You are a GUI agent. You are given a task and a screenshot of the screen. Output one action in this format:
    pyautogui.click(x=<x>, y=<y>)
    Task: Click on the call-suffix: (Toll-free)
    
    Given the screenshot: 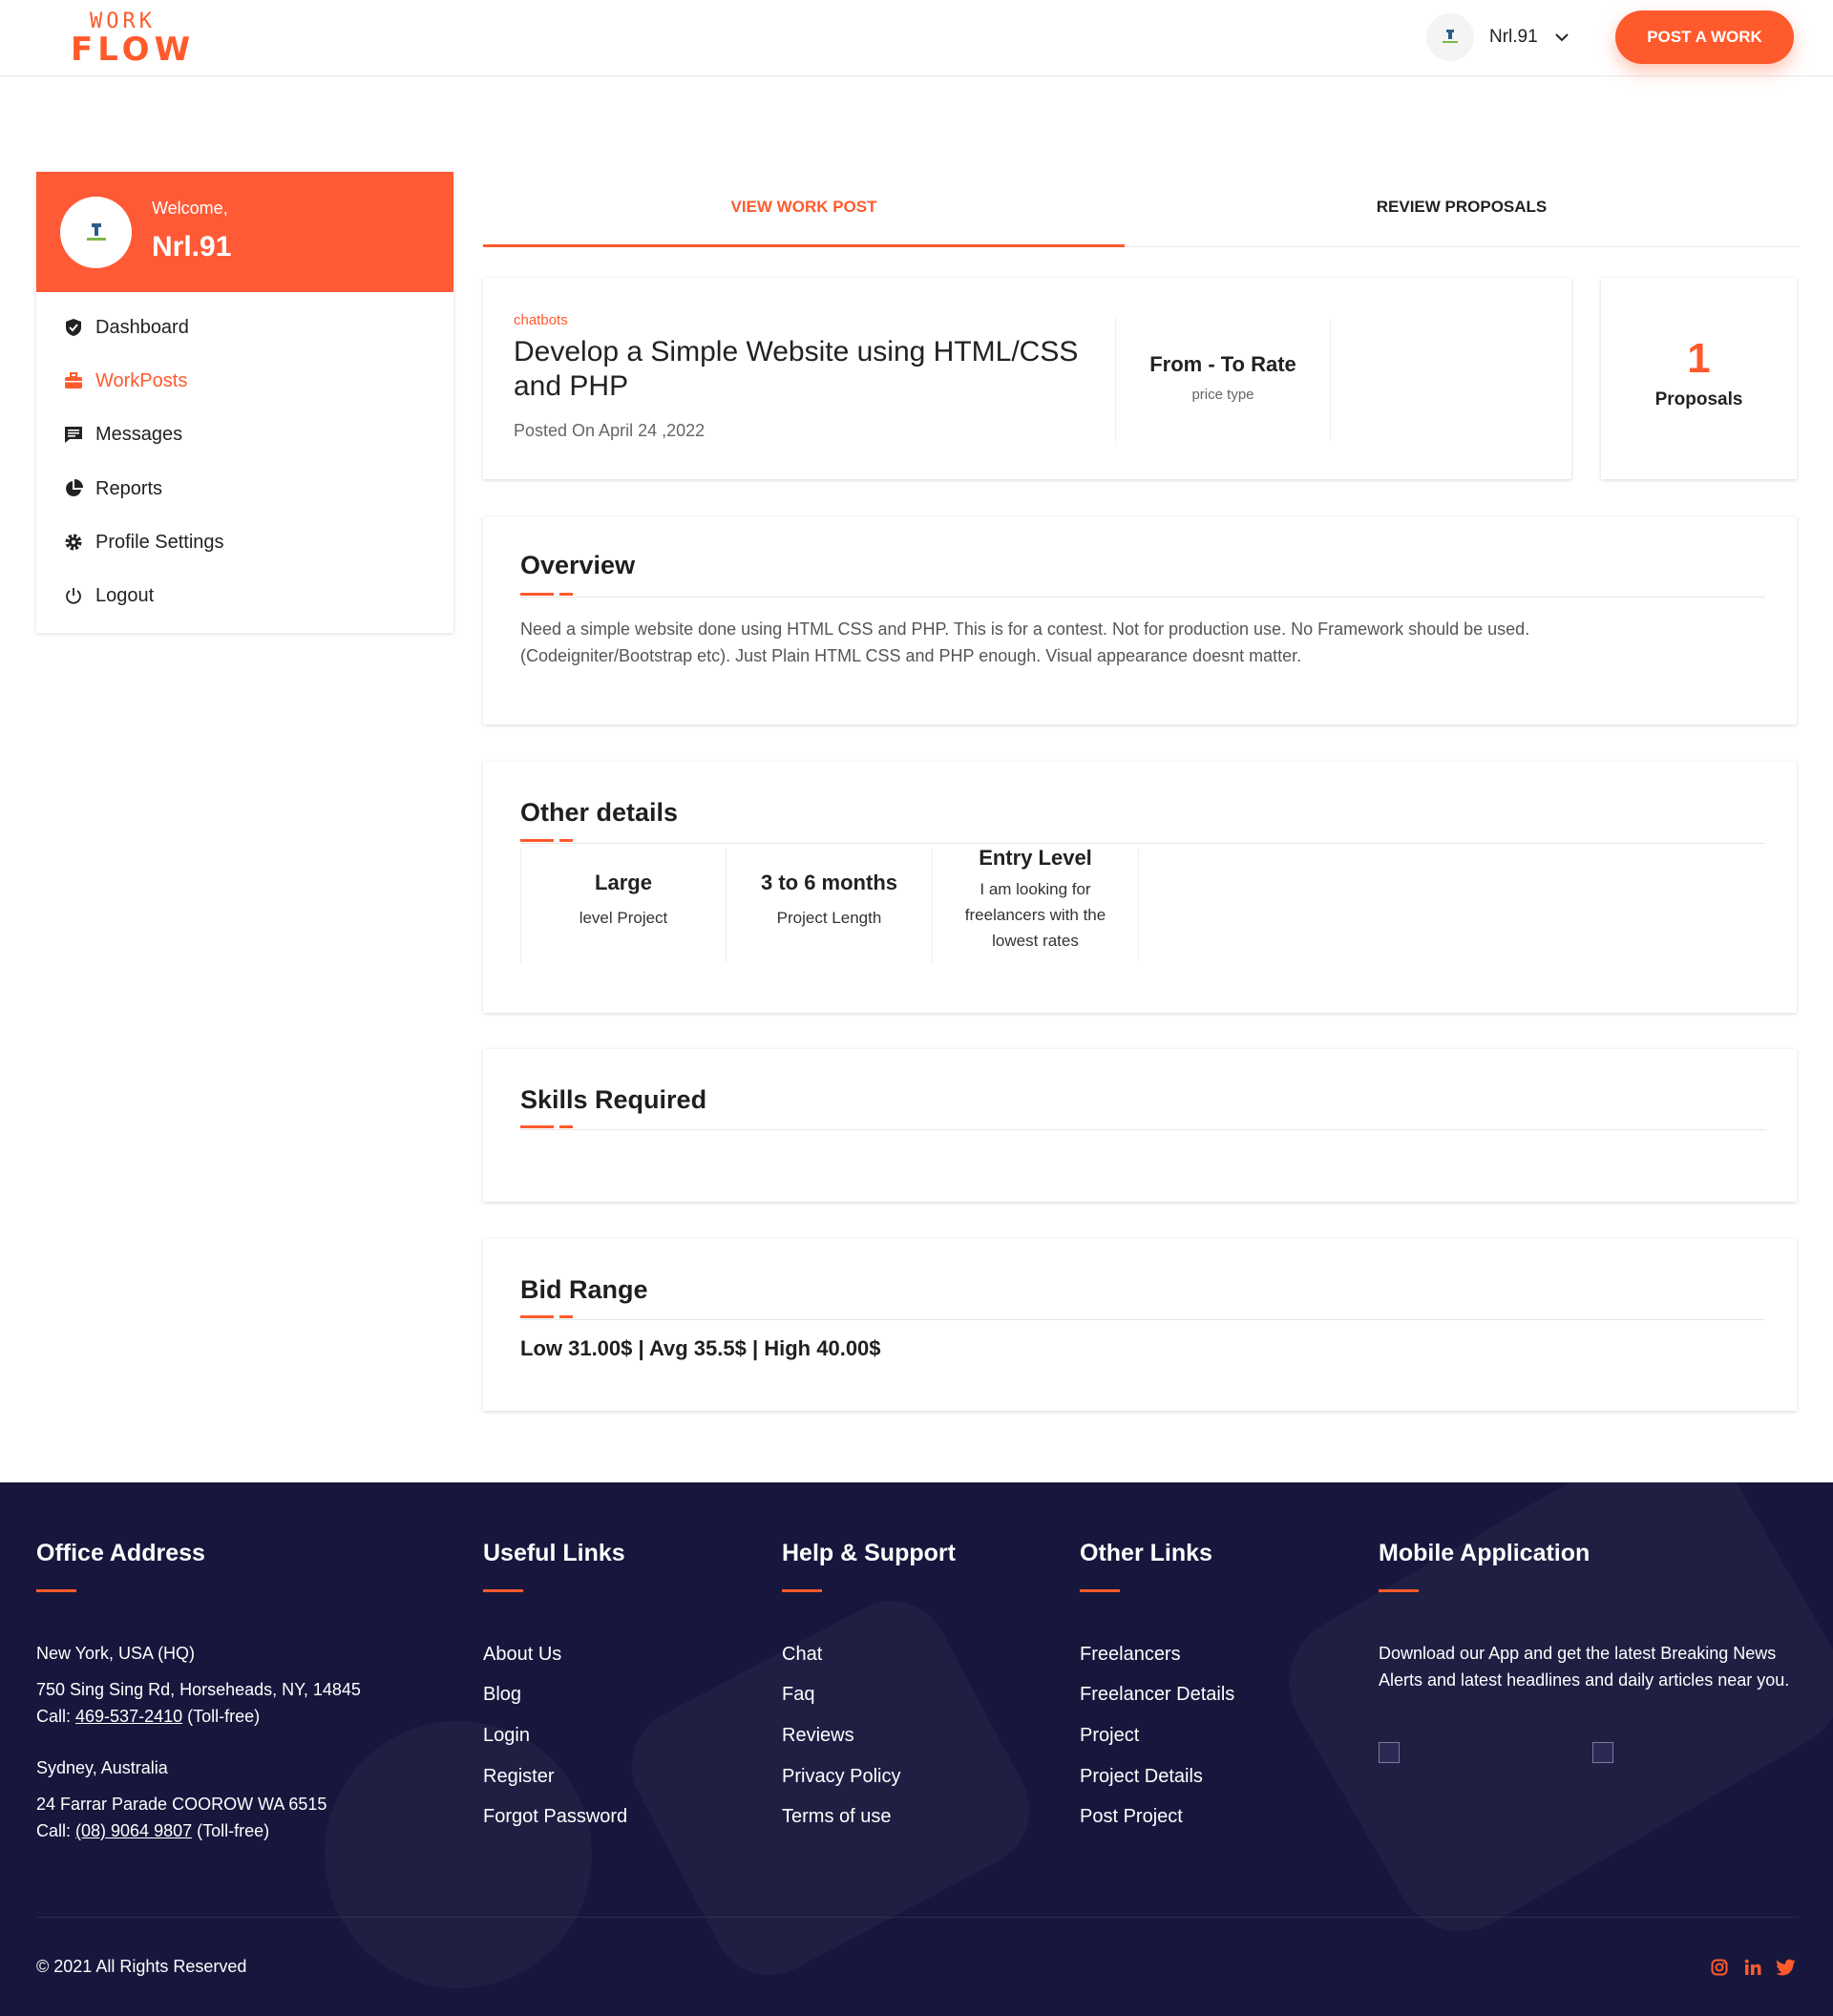 What is the action you would take?
    pyautogui.click(x=231, y=1831)
    